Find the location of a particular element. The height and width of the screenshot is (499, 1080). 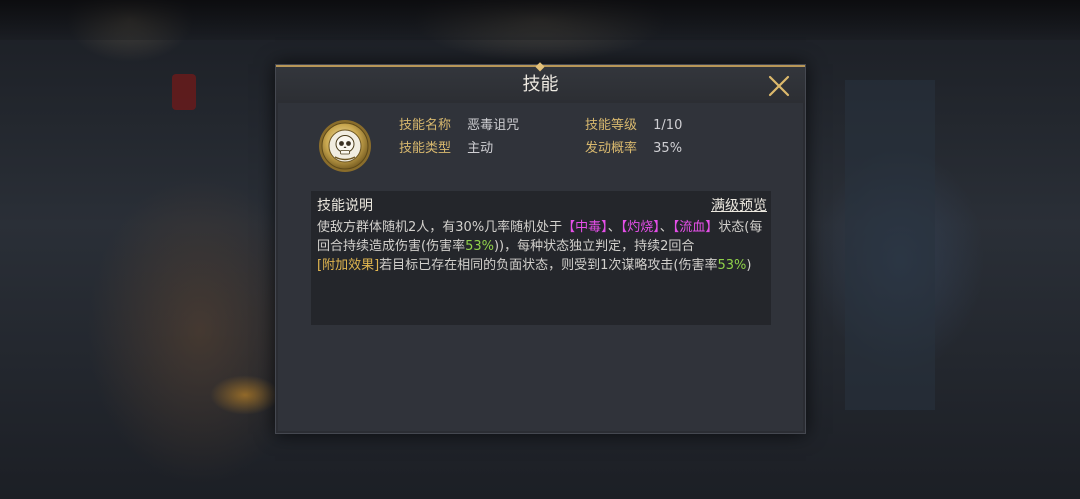

close-icon is located at coordinates (779, 86).